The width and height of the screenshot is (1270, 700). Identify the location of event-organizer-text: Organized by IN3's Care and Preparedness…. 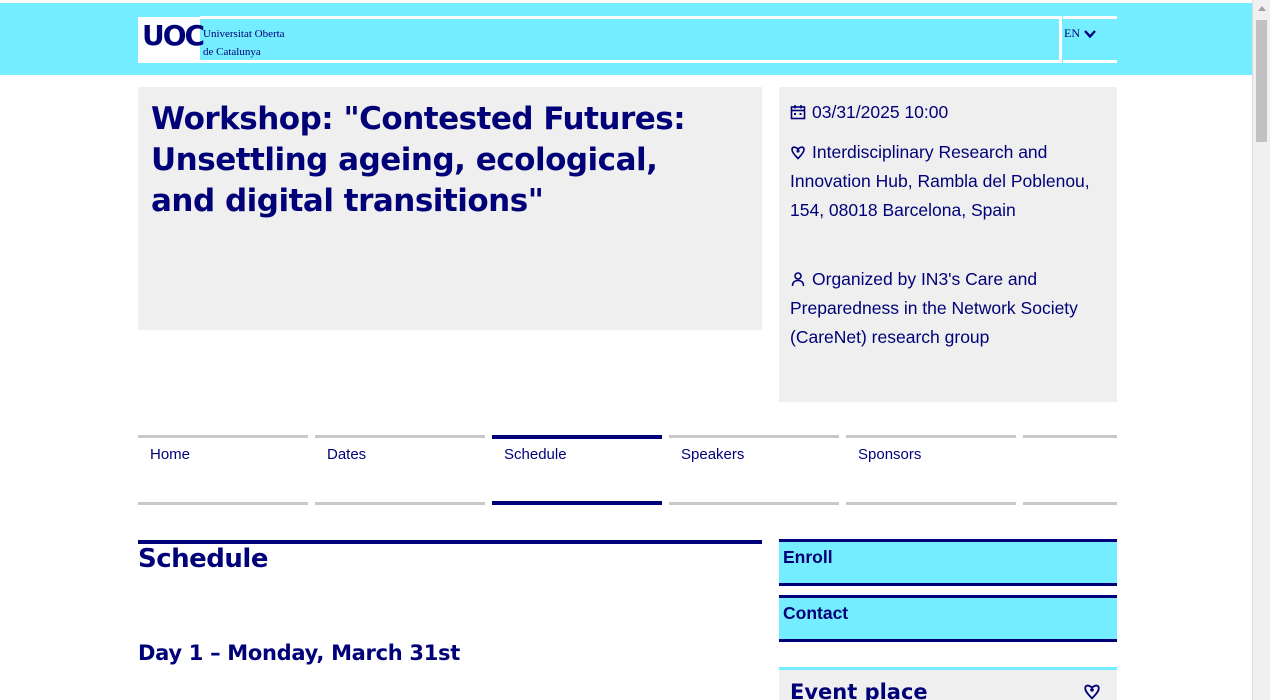
(934, 308).